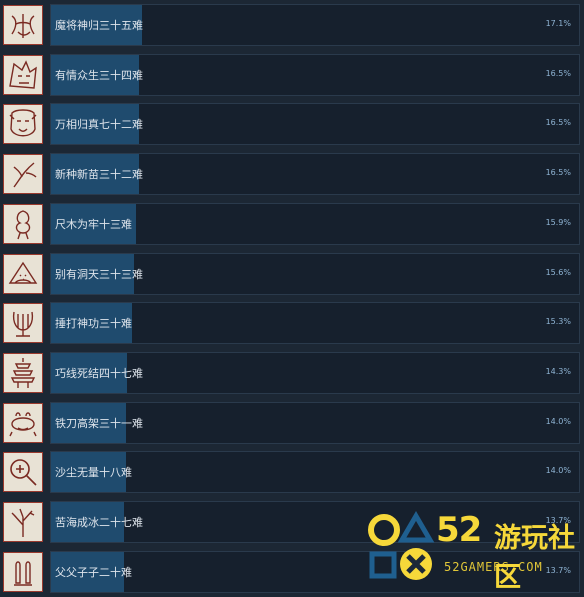 The height and width of the screenshot is (597, 584). I want to click on progress-track: 捶打神功三十难 15.3%, so click(315, 323).